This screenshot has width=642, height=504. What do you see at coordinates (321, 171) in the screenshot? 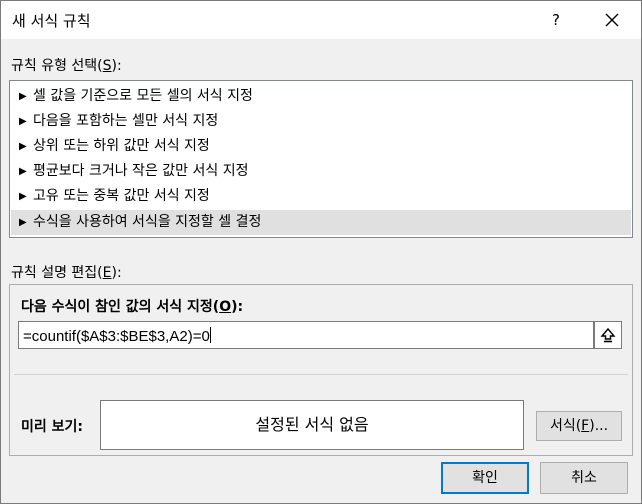
I see `rule-type-item: ▶ 평균보다 크거나 작은 값만 서식 지정` at bounding box center [321, 171].